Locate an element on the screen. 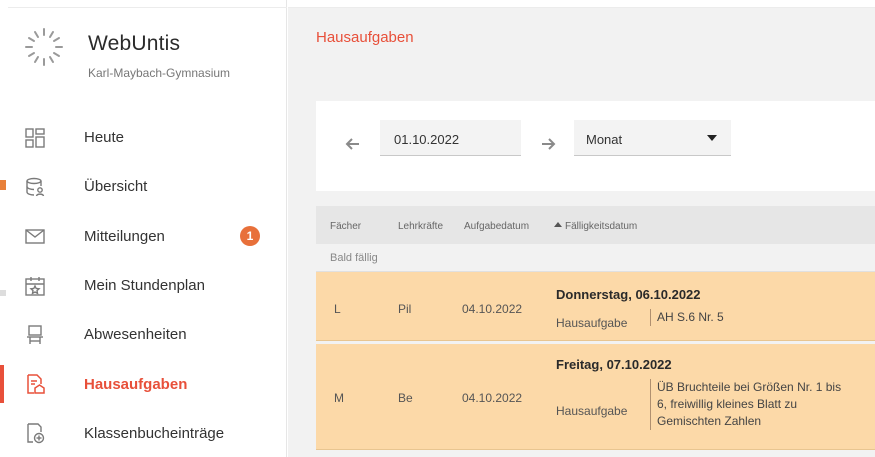  webuntis-logo-icon is located at coordinates (44, 47).